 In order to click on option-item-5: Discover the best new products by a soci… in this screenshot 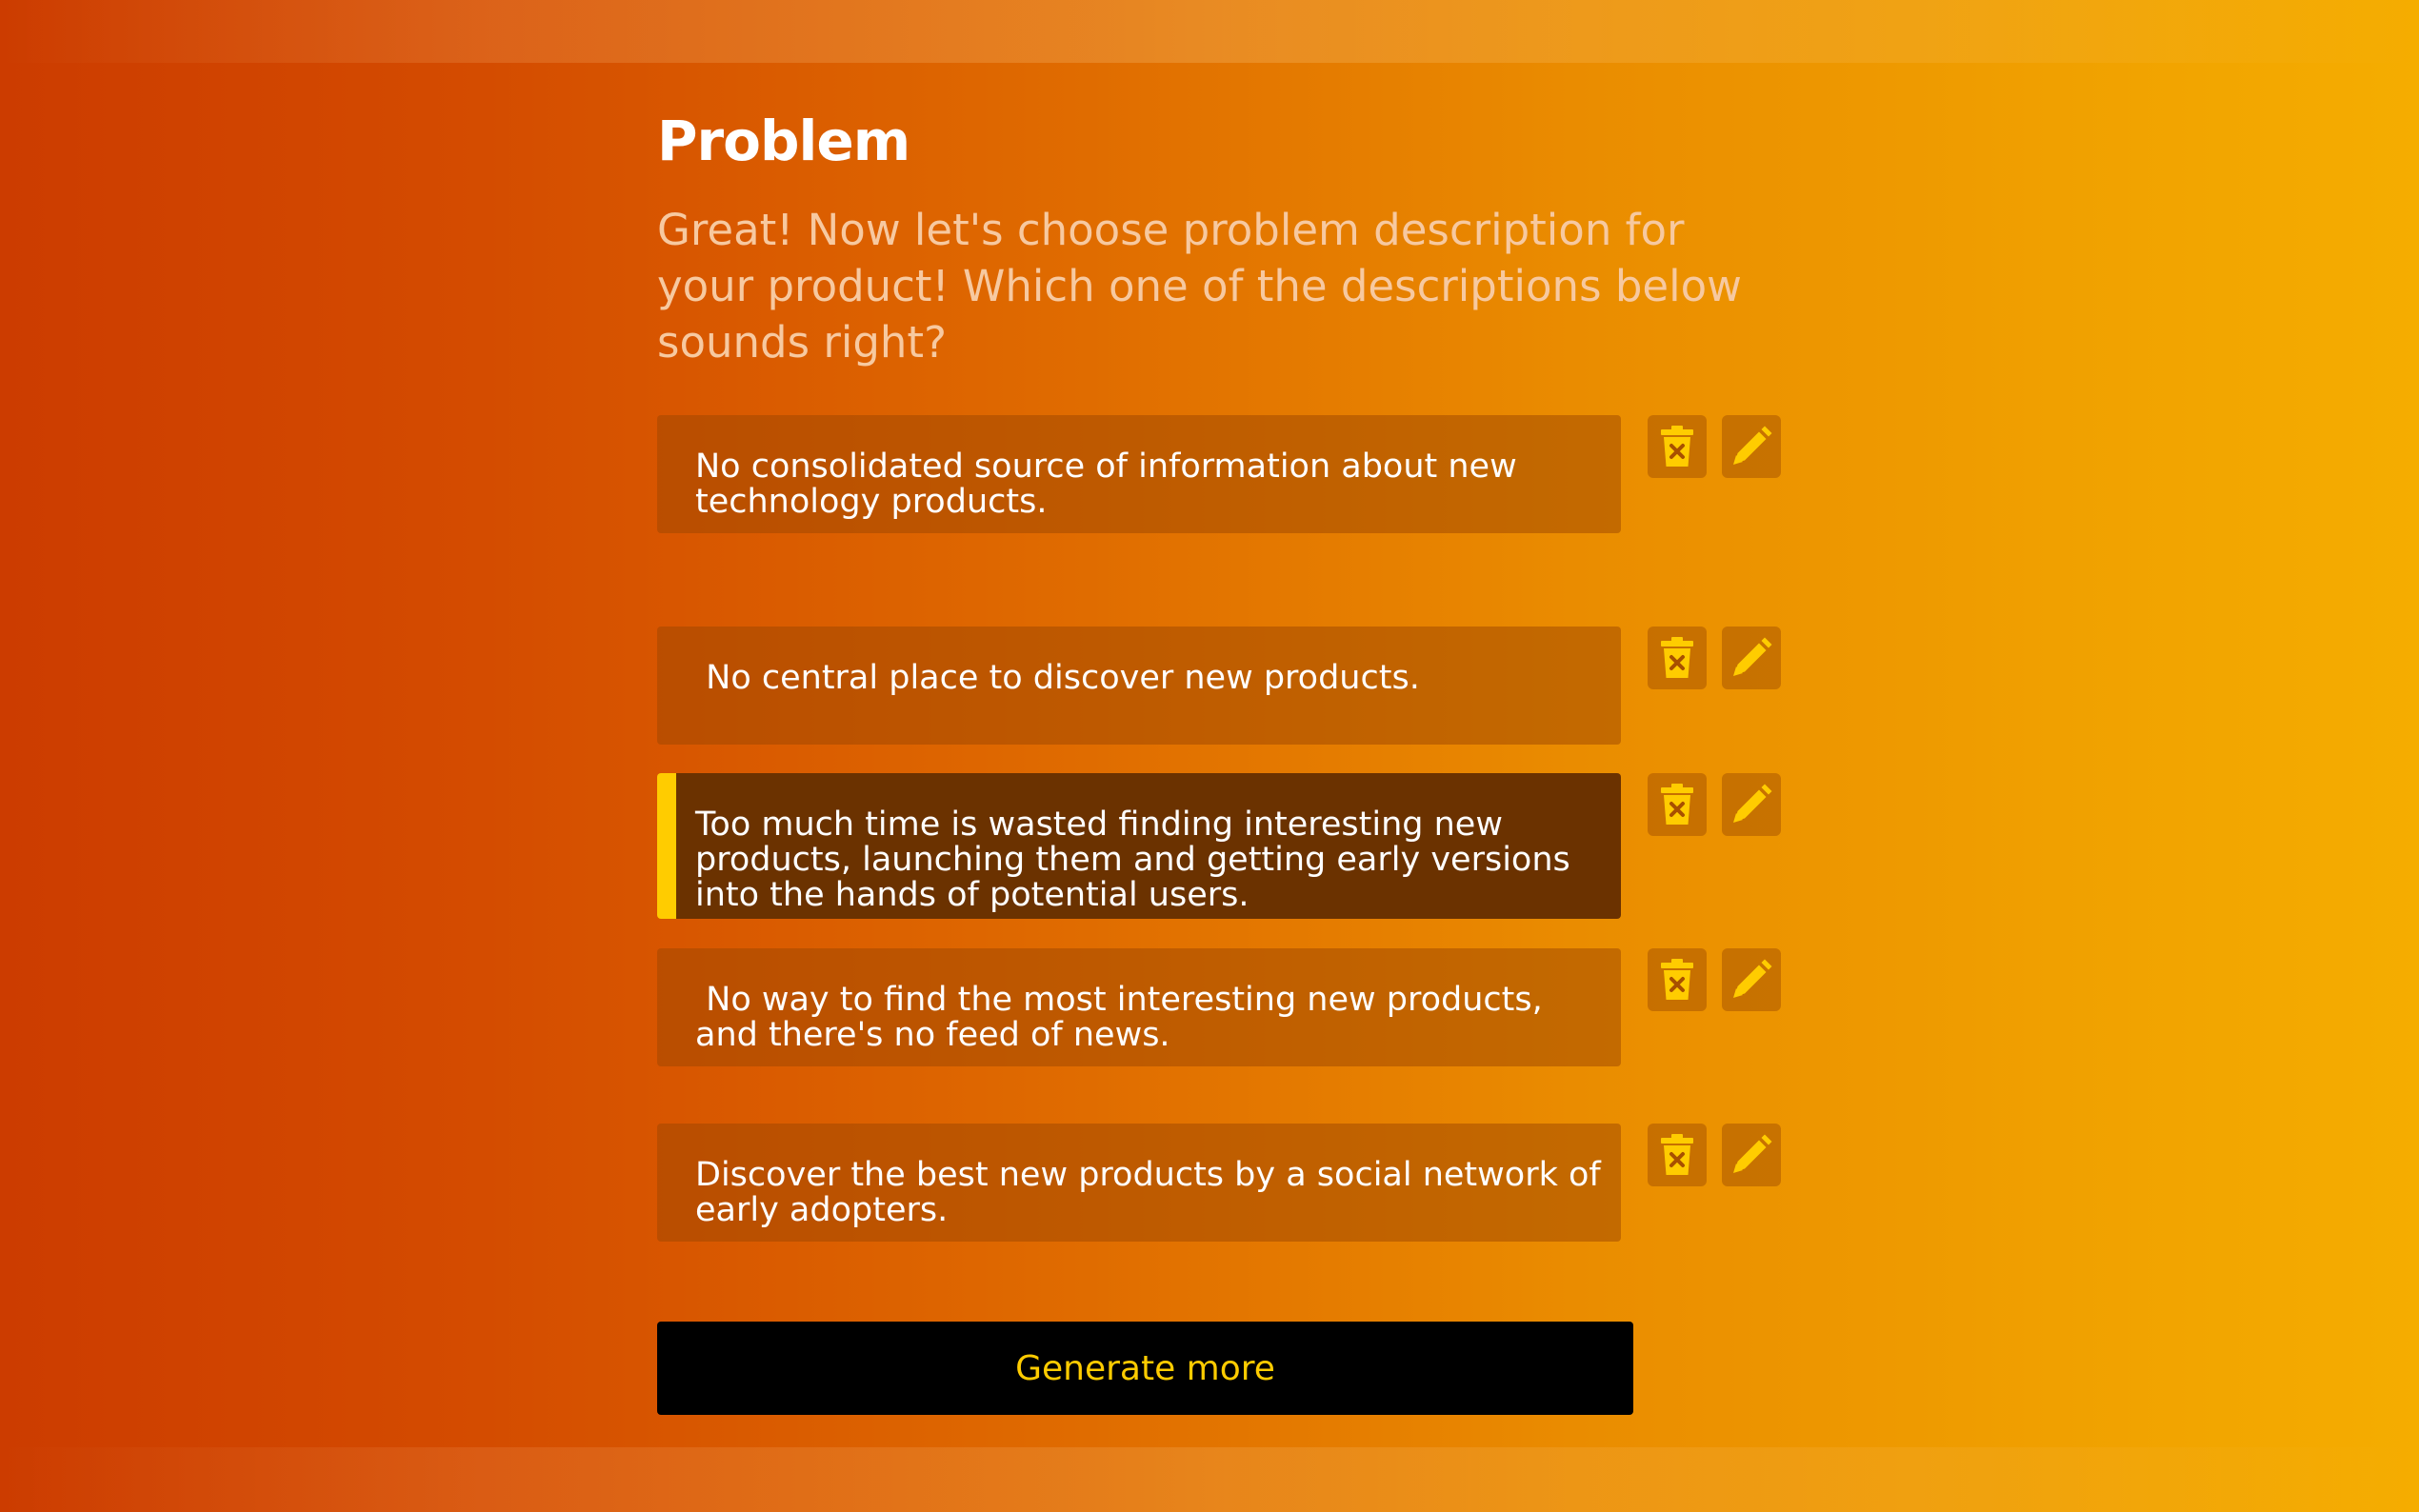, I will do `click(1139, 1183)`.